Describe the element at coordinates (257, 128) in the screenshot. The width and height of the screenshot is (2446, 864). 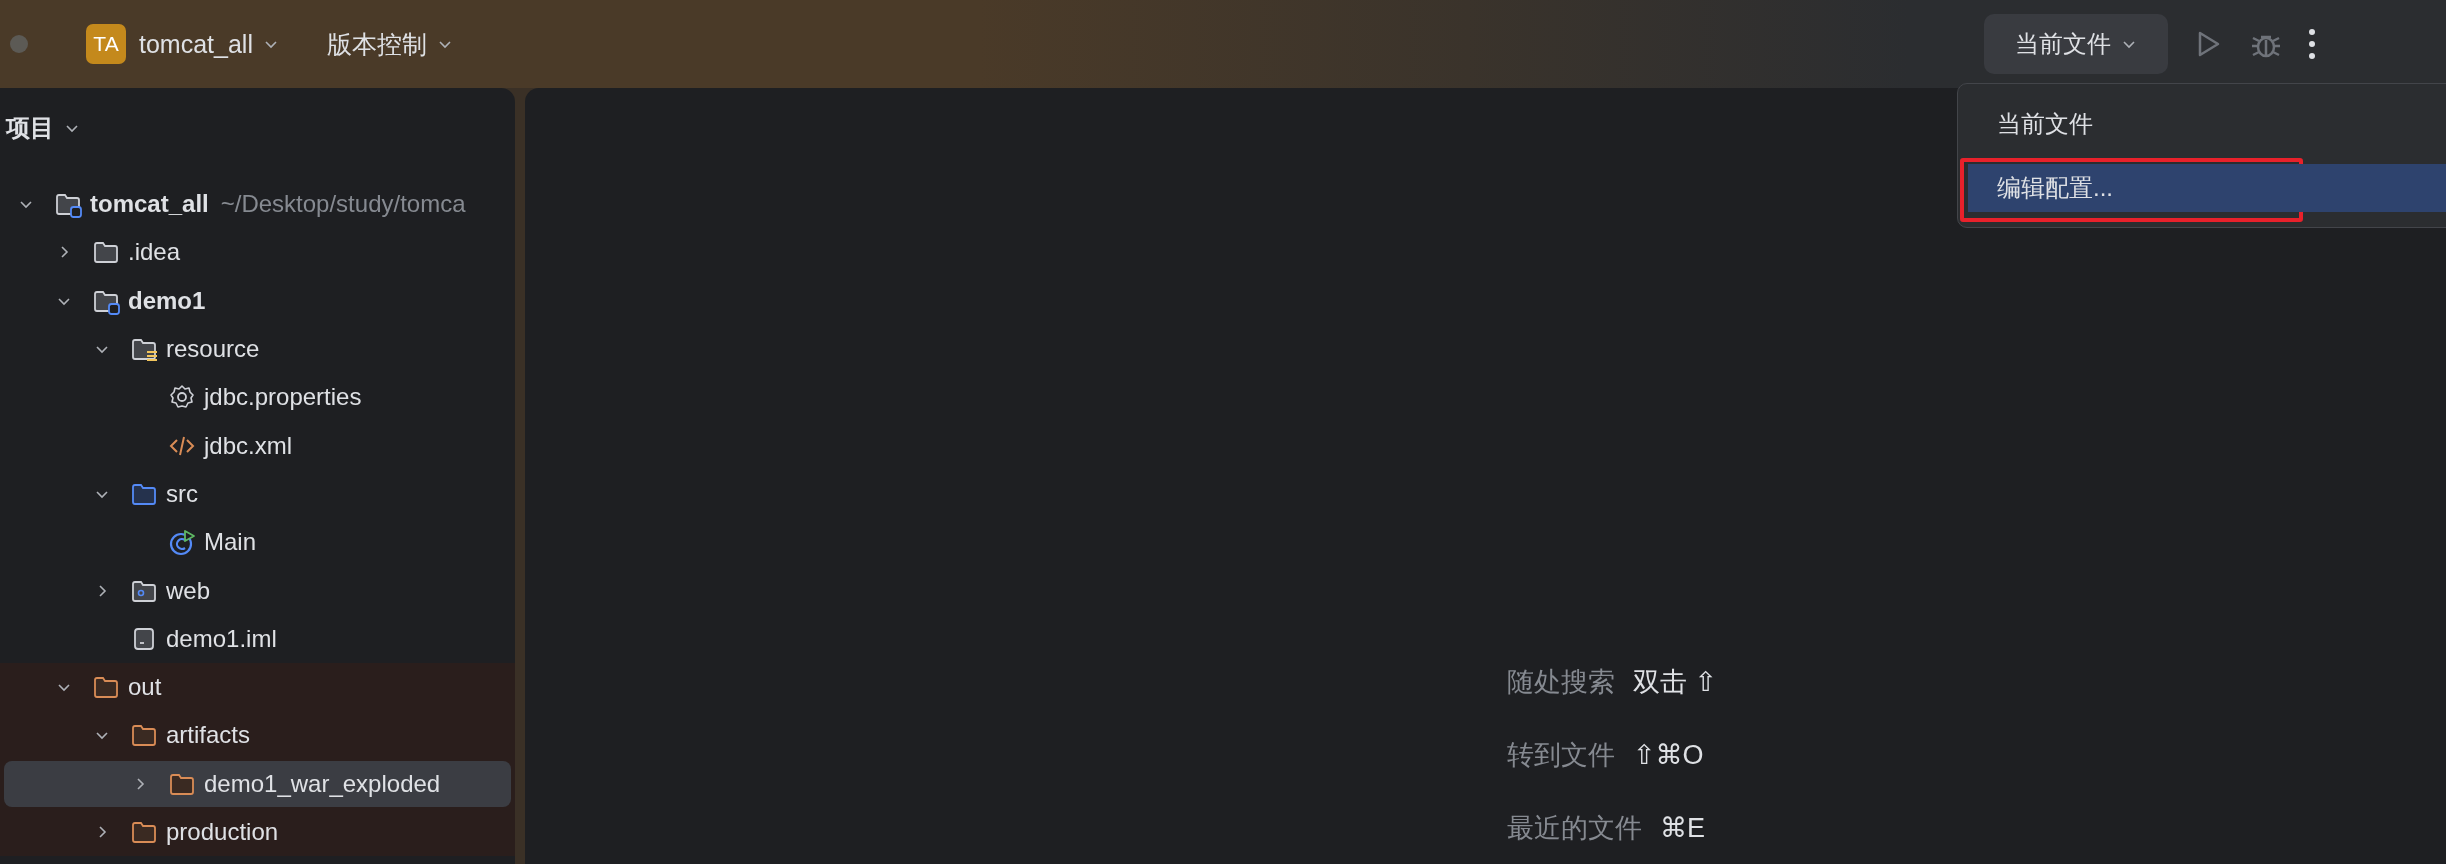
I see `project-view-menu: 项目` at that location.